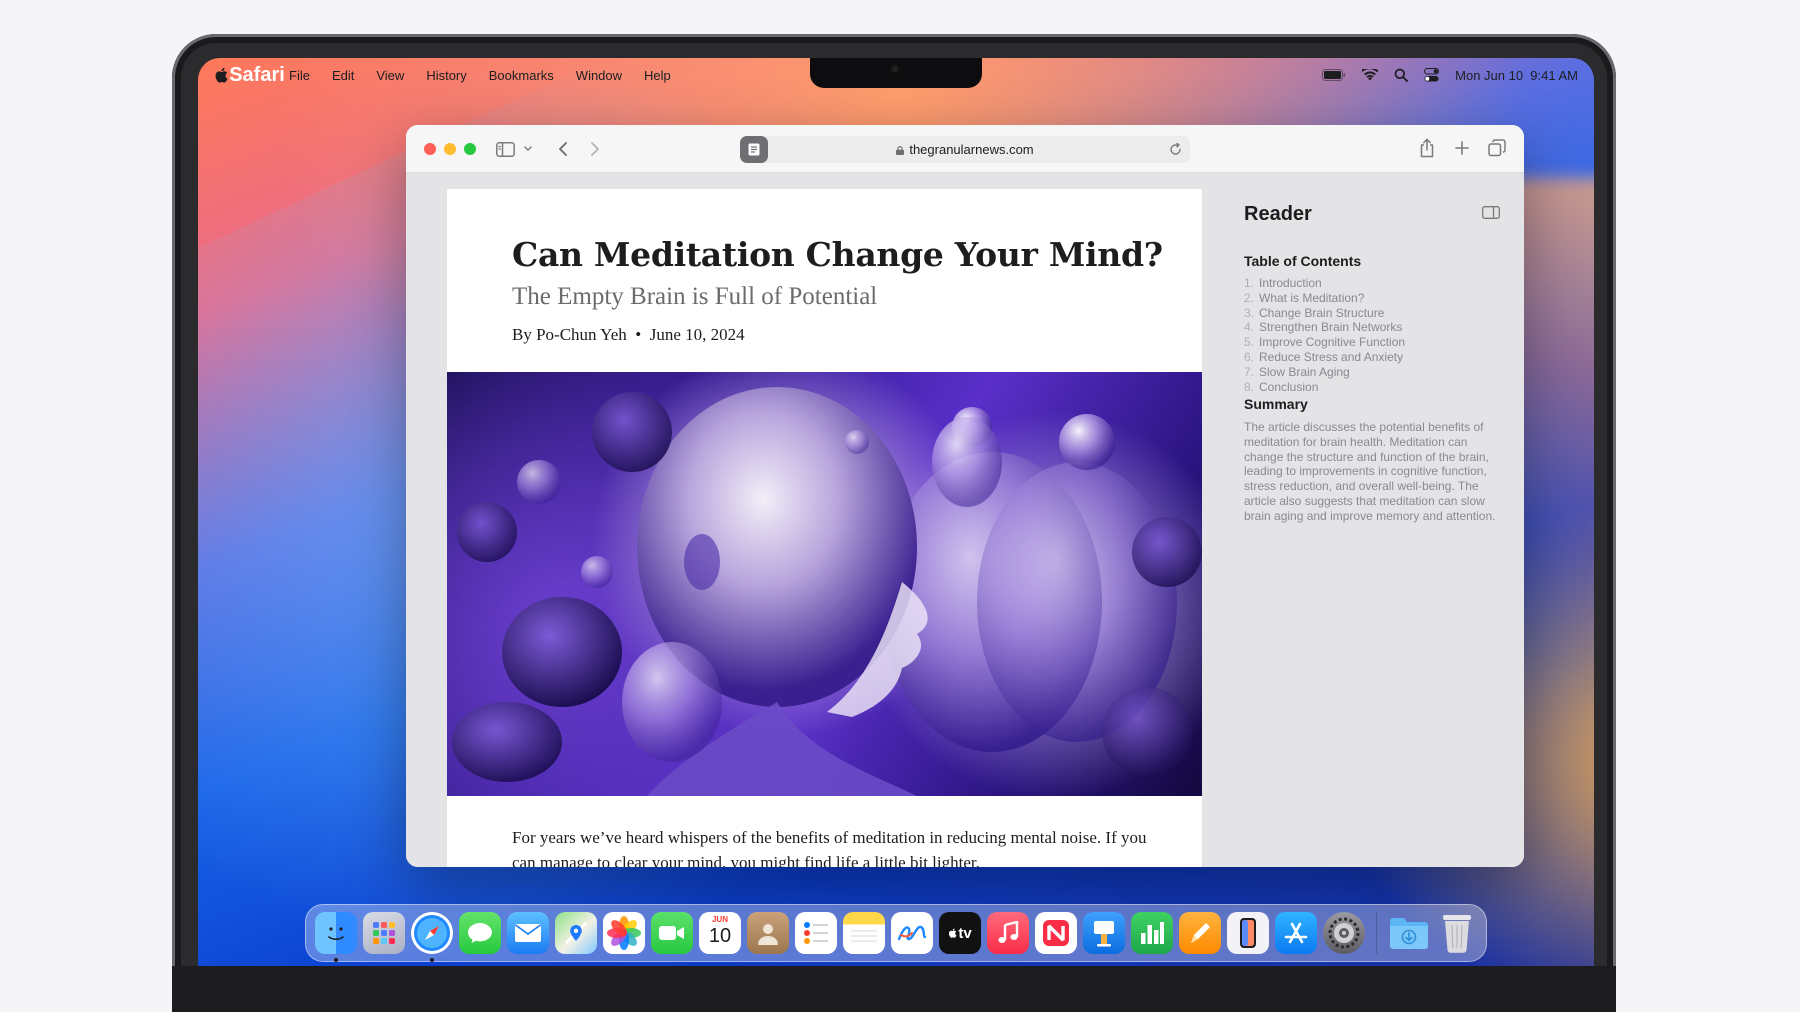  Describe the element at coordinates (222, 75) in the screenshot. I see `apple-menu-icon` at that location.